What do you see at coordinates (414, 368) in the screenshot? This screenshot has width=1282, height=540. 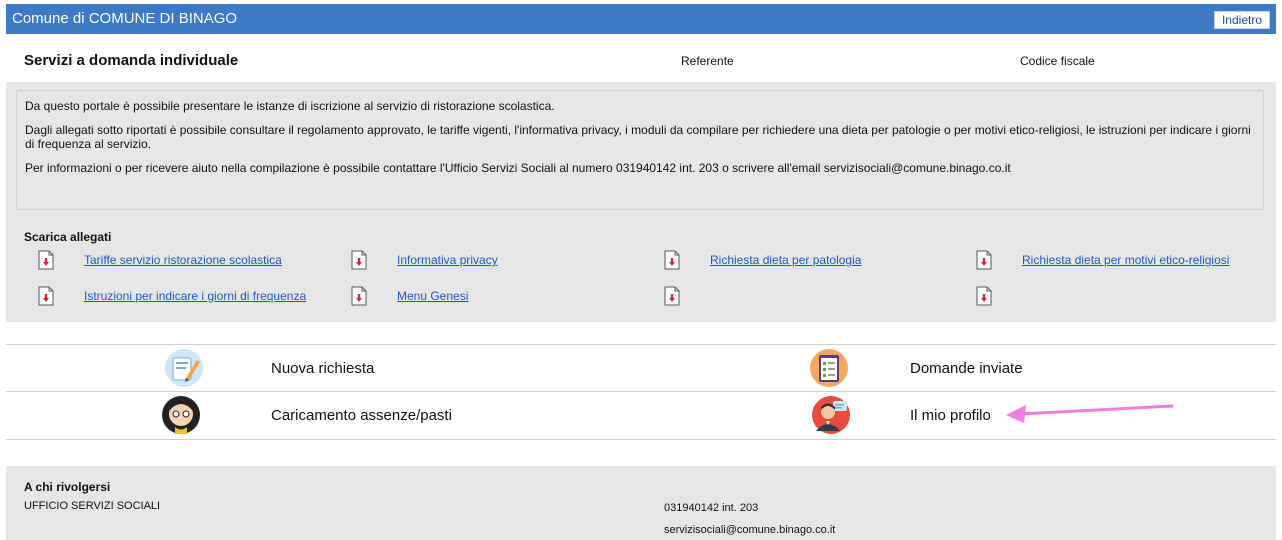 I see `new-request-item: Nuova richiesta` at bounding box center [414, 368].